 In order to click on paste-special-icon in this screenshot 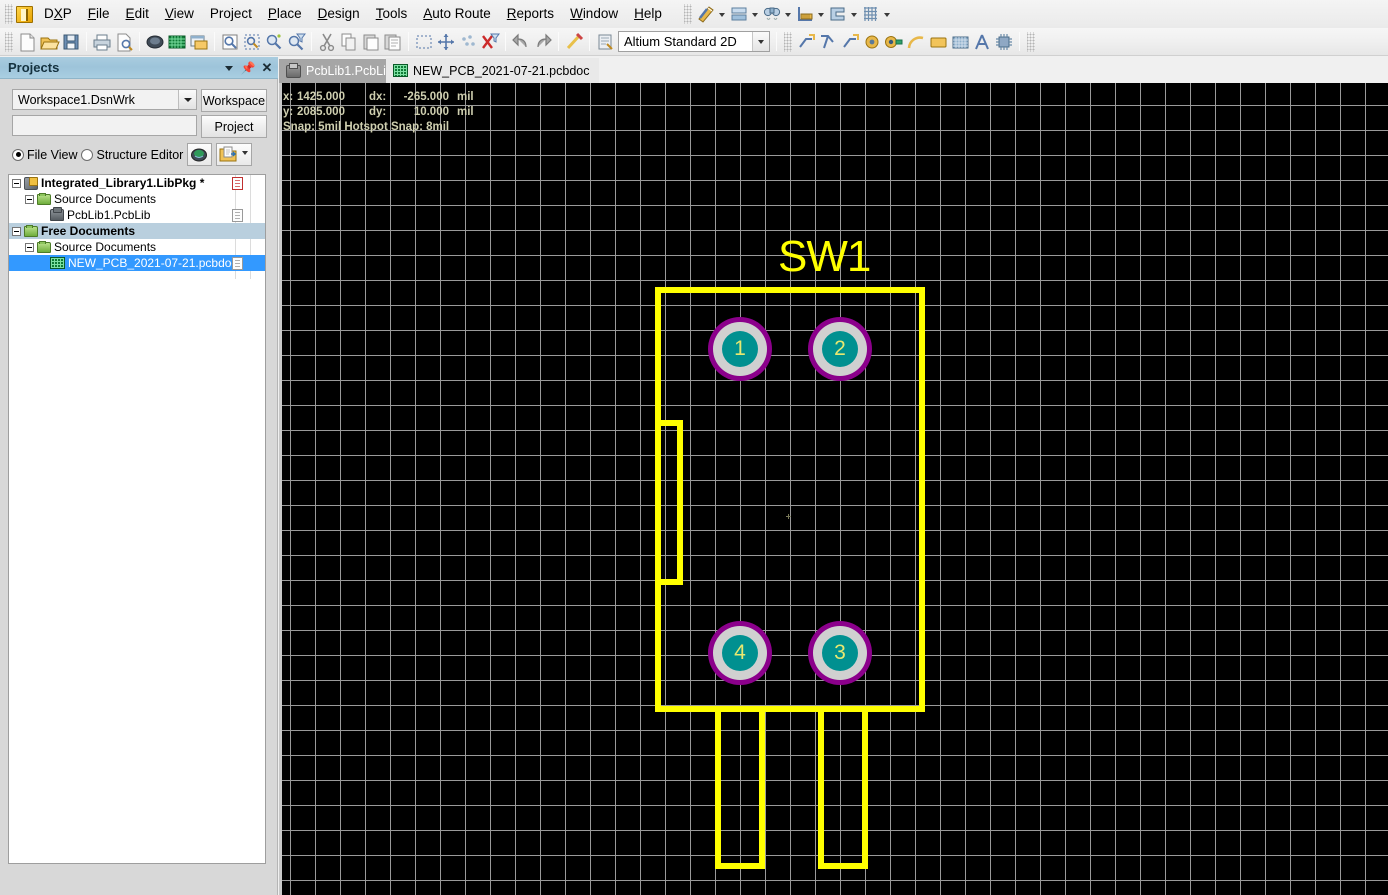, I will do `click(393, 42)`.